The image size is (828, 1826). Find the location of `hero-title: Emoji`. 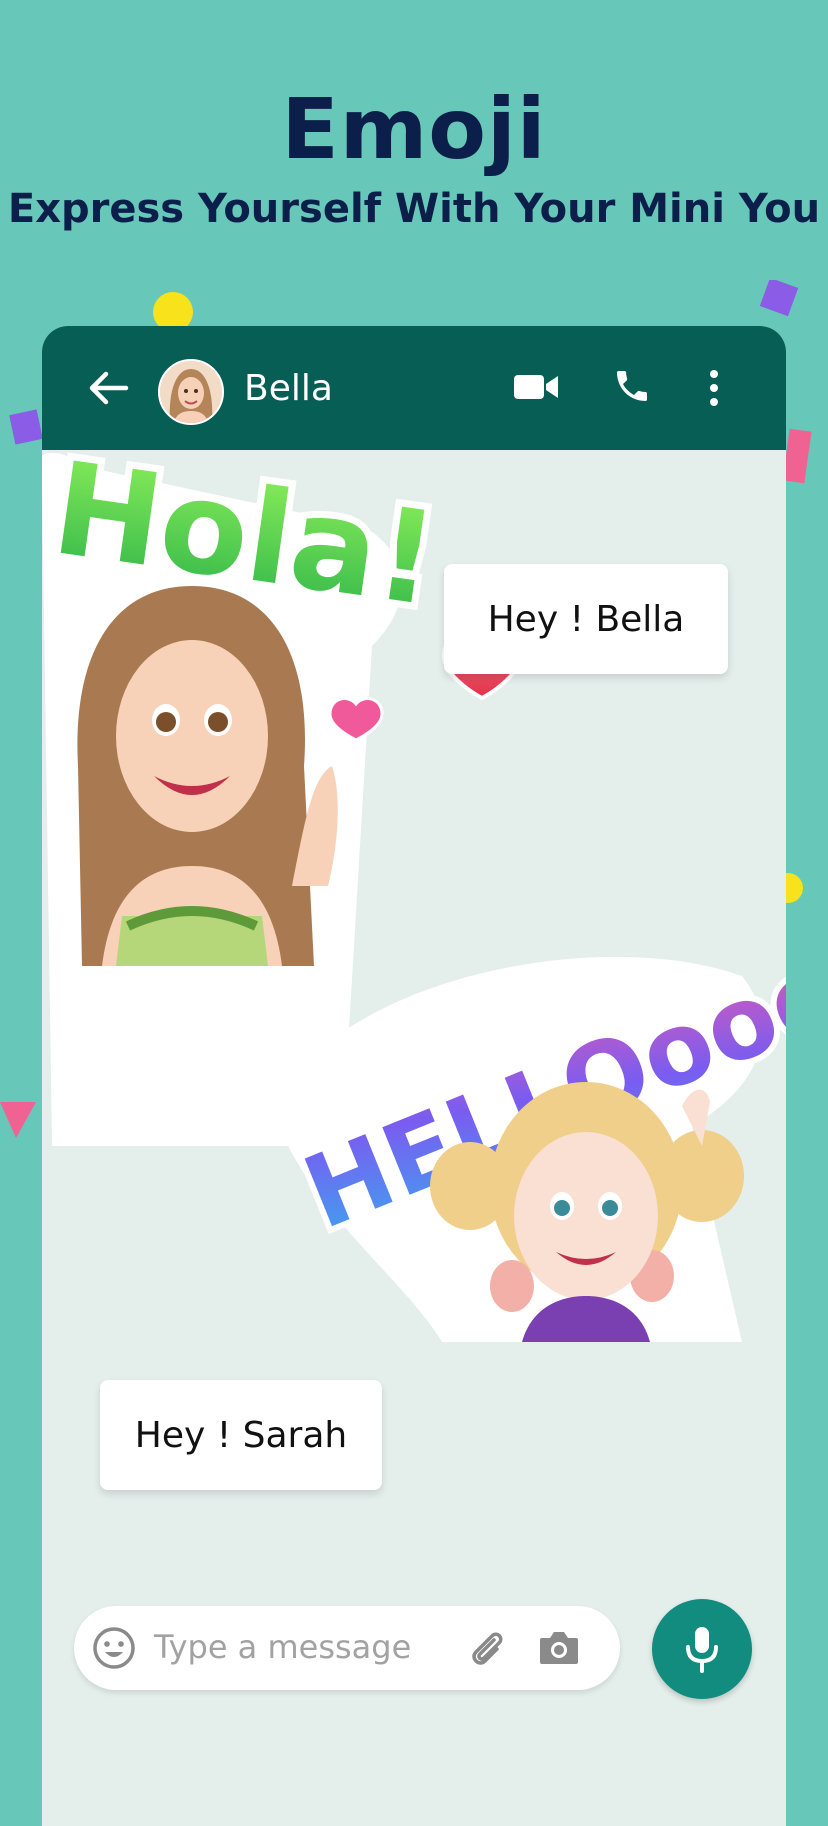

hero-title: Emoji is located at coordinates (414, 129).